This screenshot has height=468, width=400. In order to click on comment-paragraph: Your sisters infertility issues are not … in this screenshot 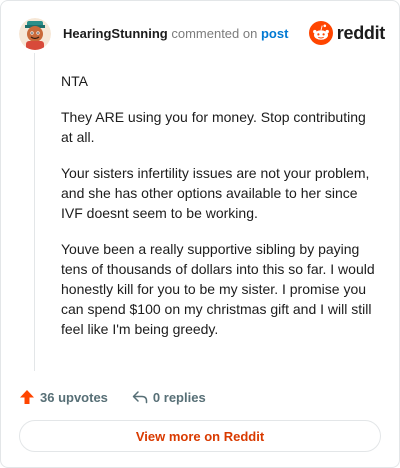, I will do `click(215, 193)`.